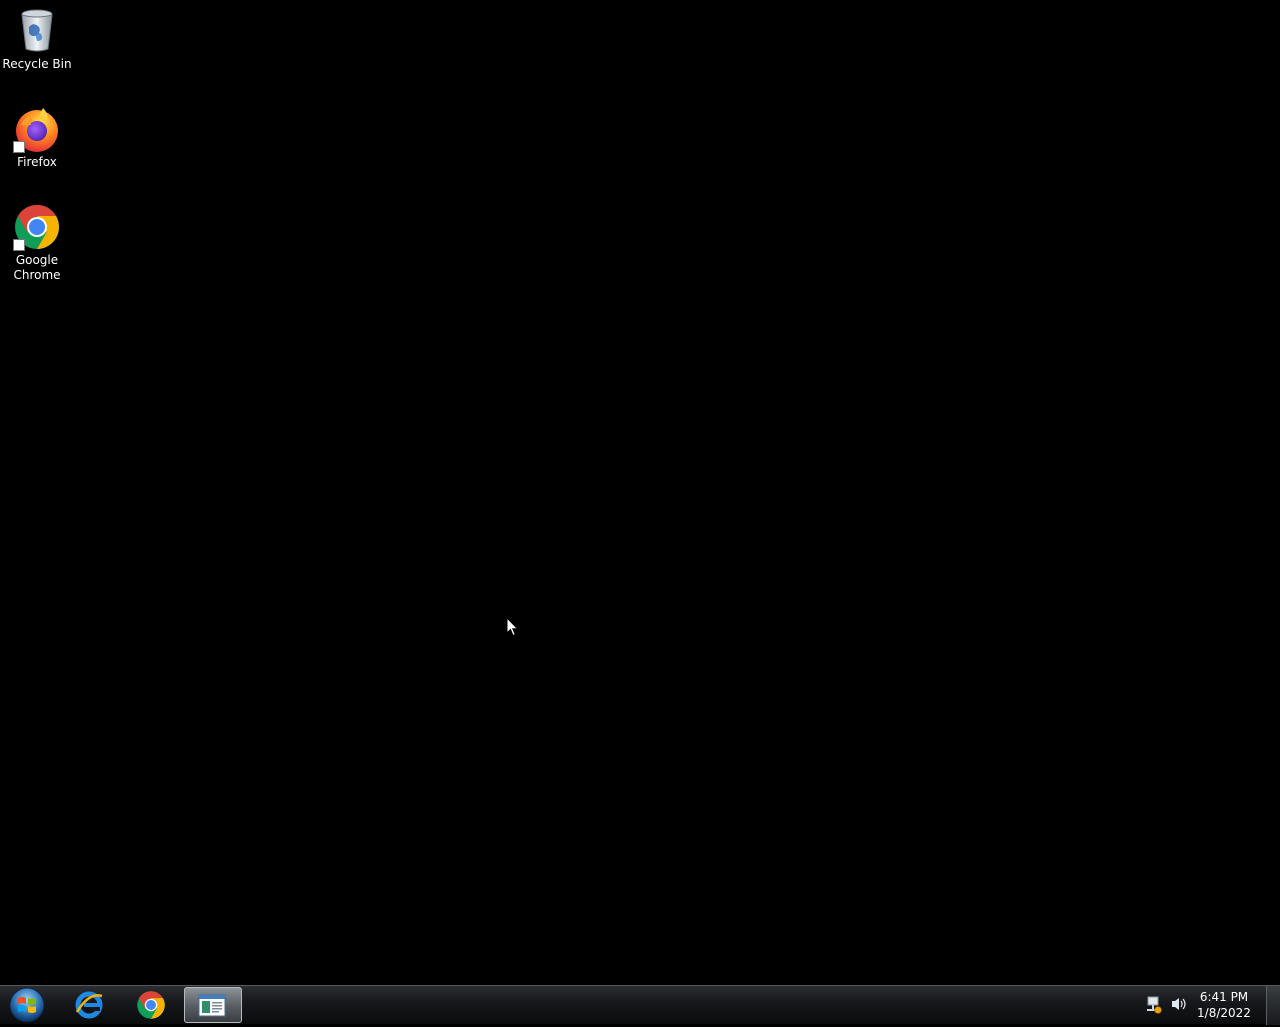 This screenshot has width=1280, height=1027. What do you see at coordinates (513, 628) in the screenshot?
I see `mouse-pointer-icon` at bounding box center [513, 628].